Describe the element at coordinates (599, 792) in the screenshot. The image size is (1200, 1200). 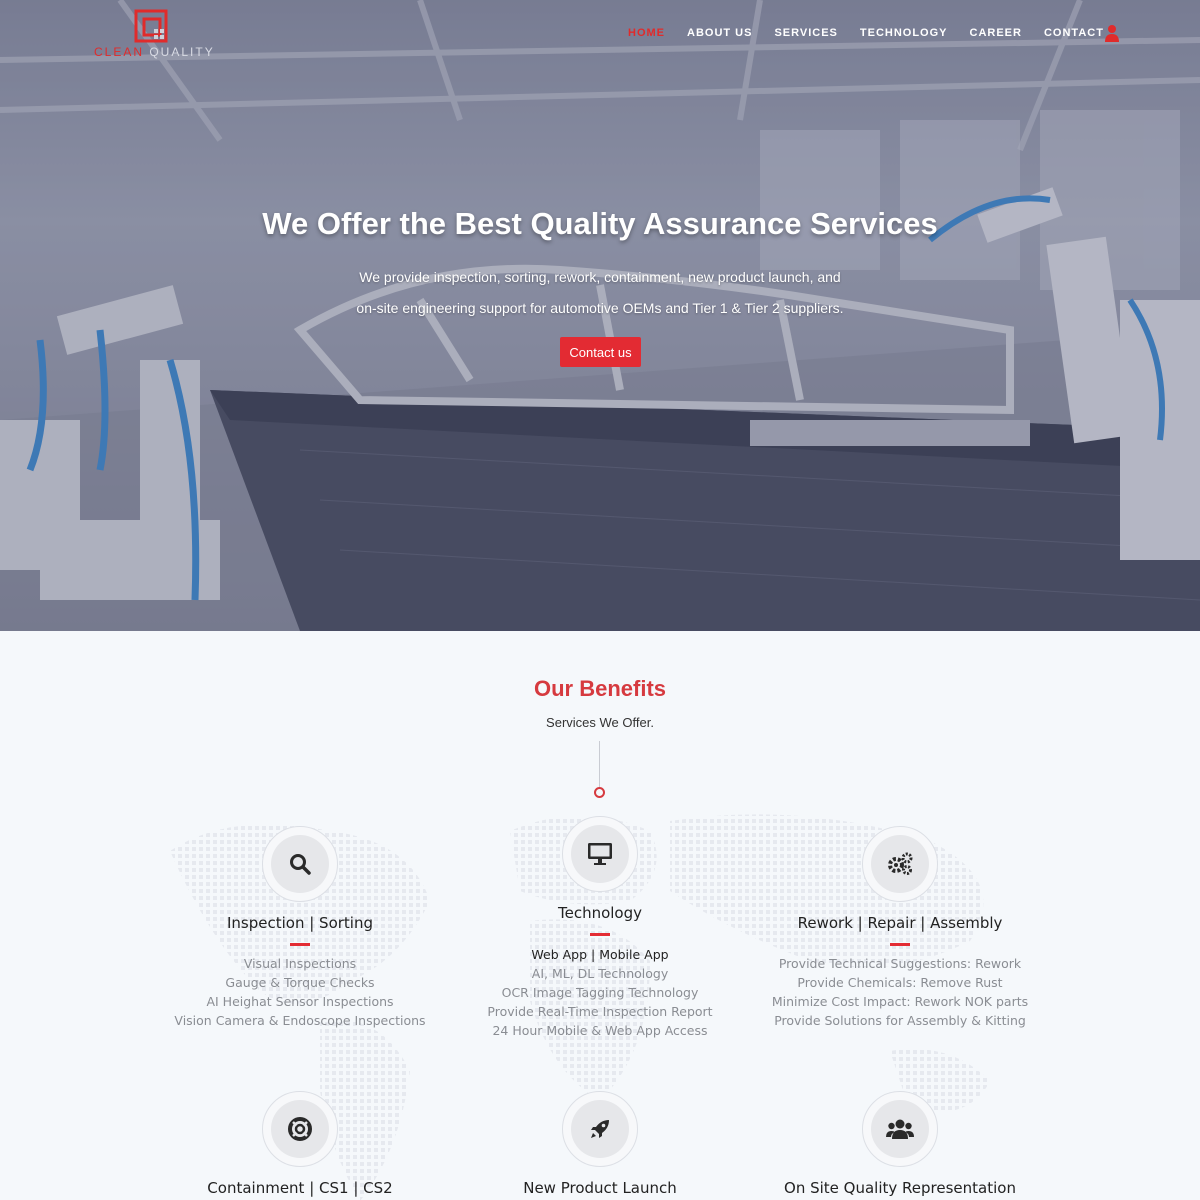
I see `divider-dot` at that location.